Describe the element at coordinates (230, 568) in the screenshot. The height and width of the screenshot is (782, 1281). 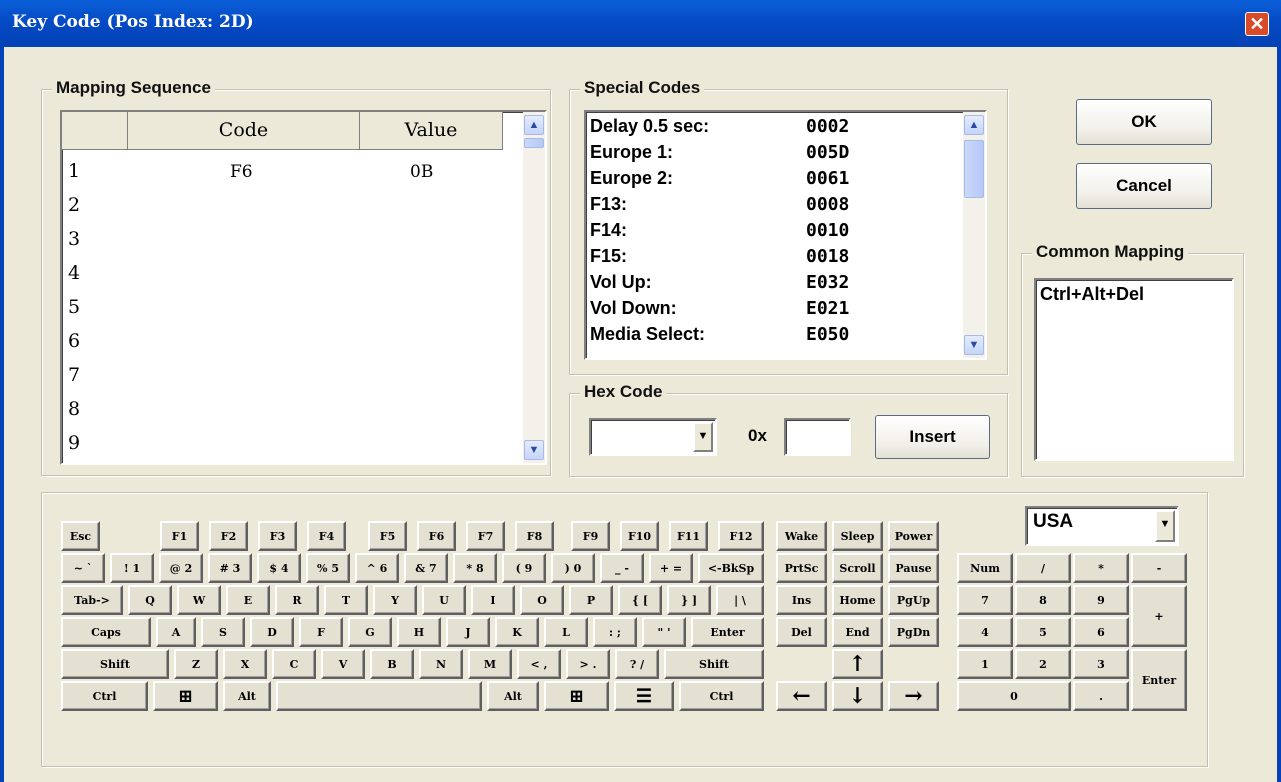
I see `key-3: # 3` at that location.